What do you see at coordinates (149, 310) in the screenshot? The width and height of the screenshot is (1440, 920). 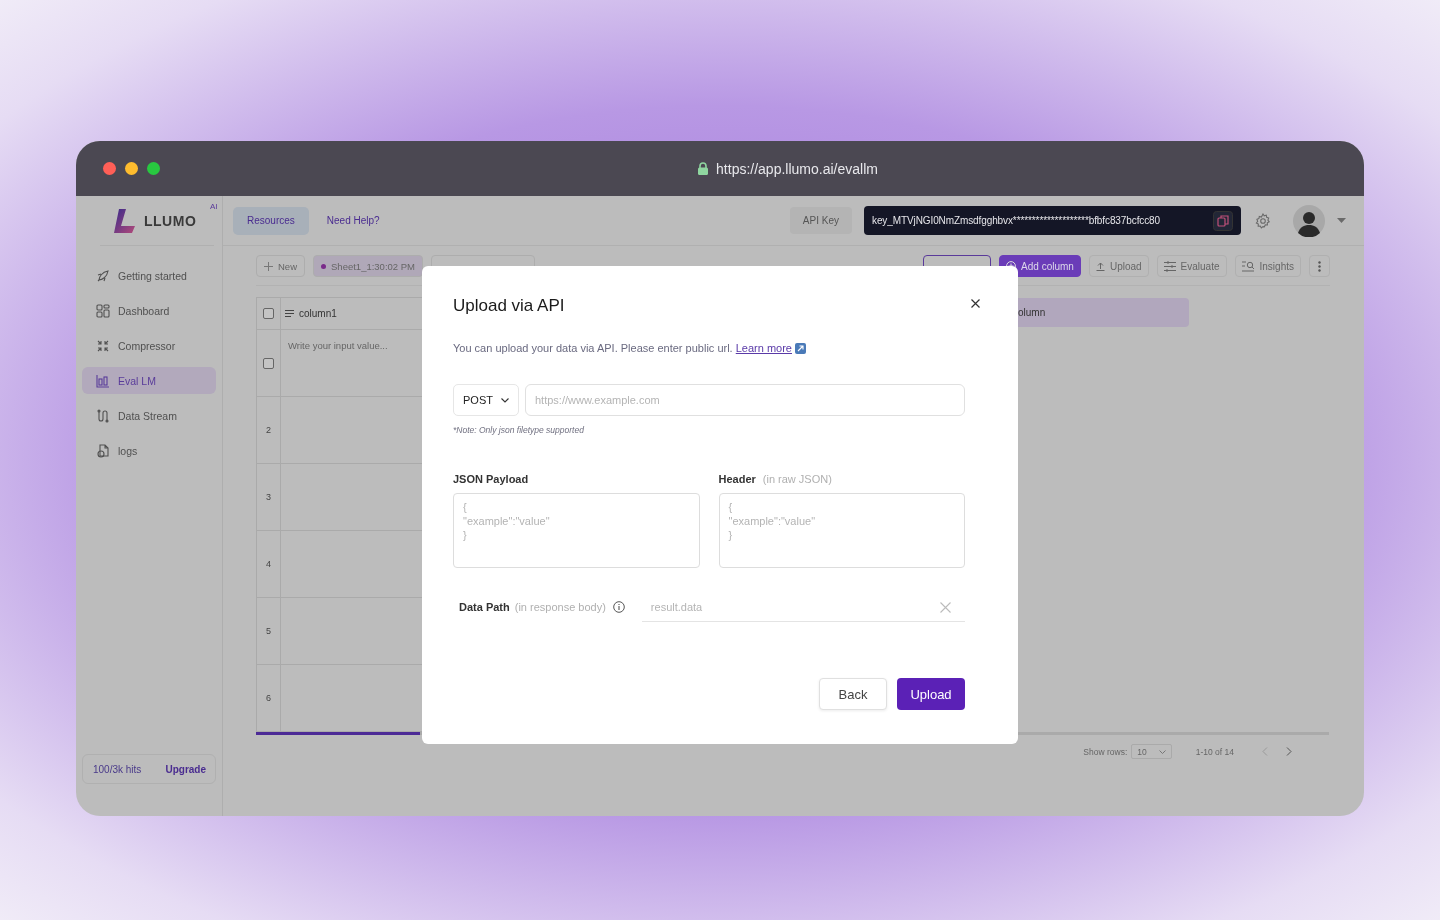 I see `sidebar-item: Dashboard` at bounding box center [149, 310].